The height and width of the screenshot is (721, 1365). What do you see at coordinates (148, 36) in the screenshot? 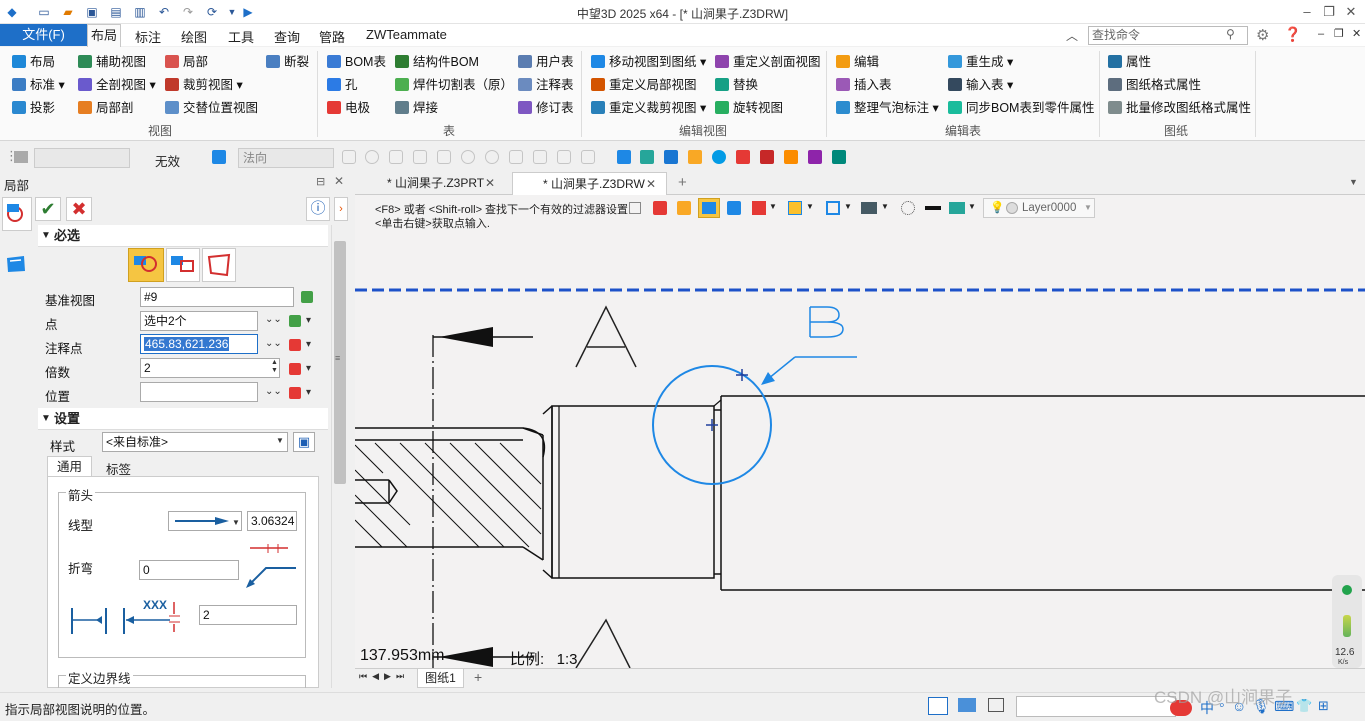
I see `tab-annotate: 标注` at bounding box center [148, 36].